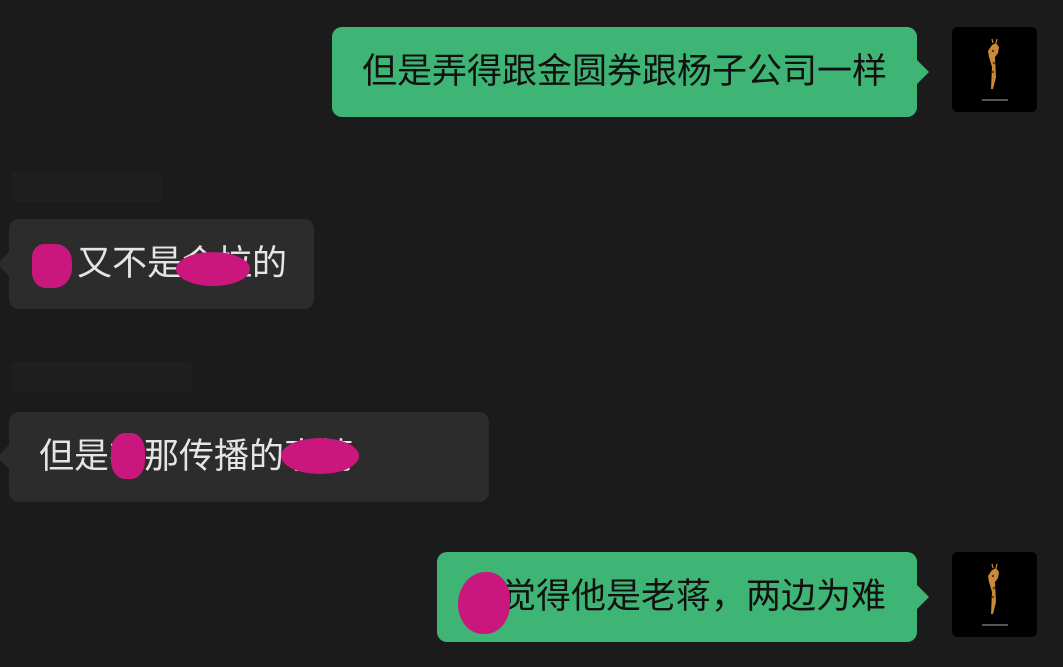 The width and height of the screenshot is (1063, 667). Describe the element at coordinates (182, 264) in the screenshot. I see `message-text: 又不是会拉的` at that location.